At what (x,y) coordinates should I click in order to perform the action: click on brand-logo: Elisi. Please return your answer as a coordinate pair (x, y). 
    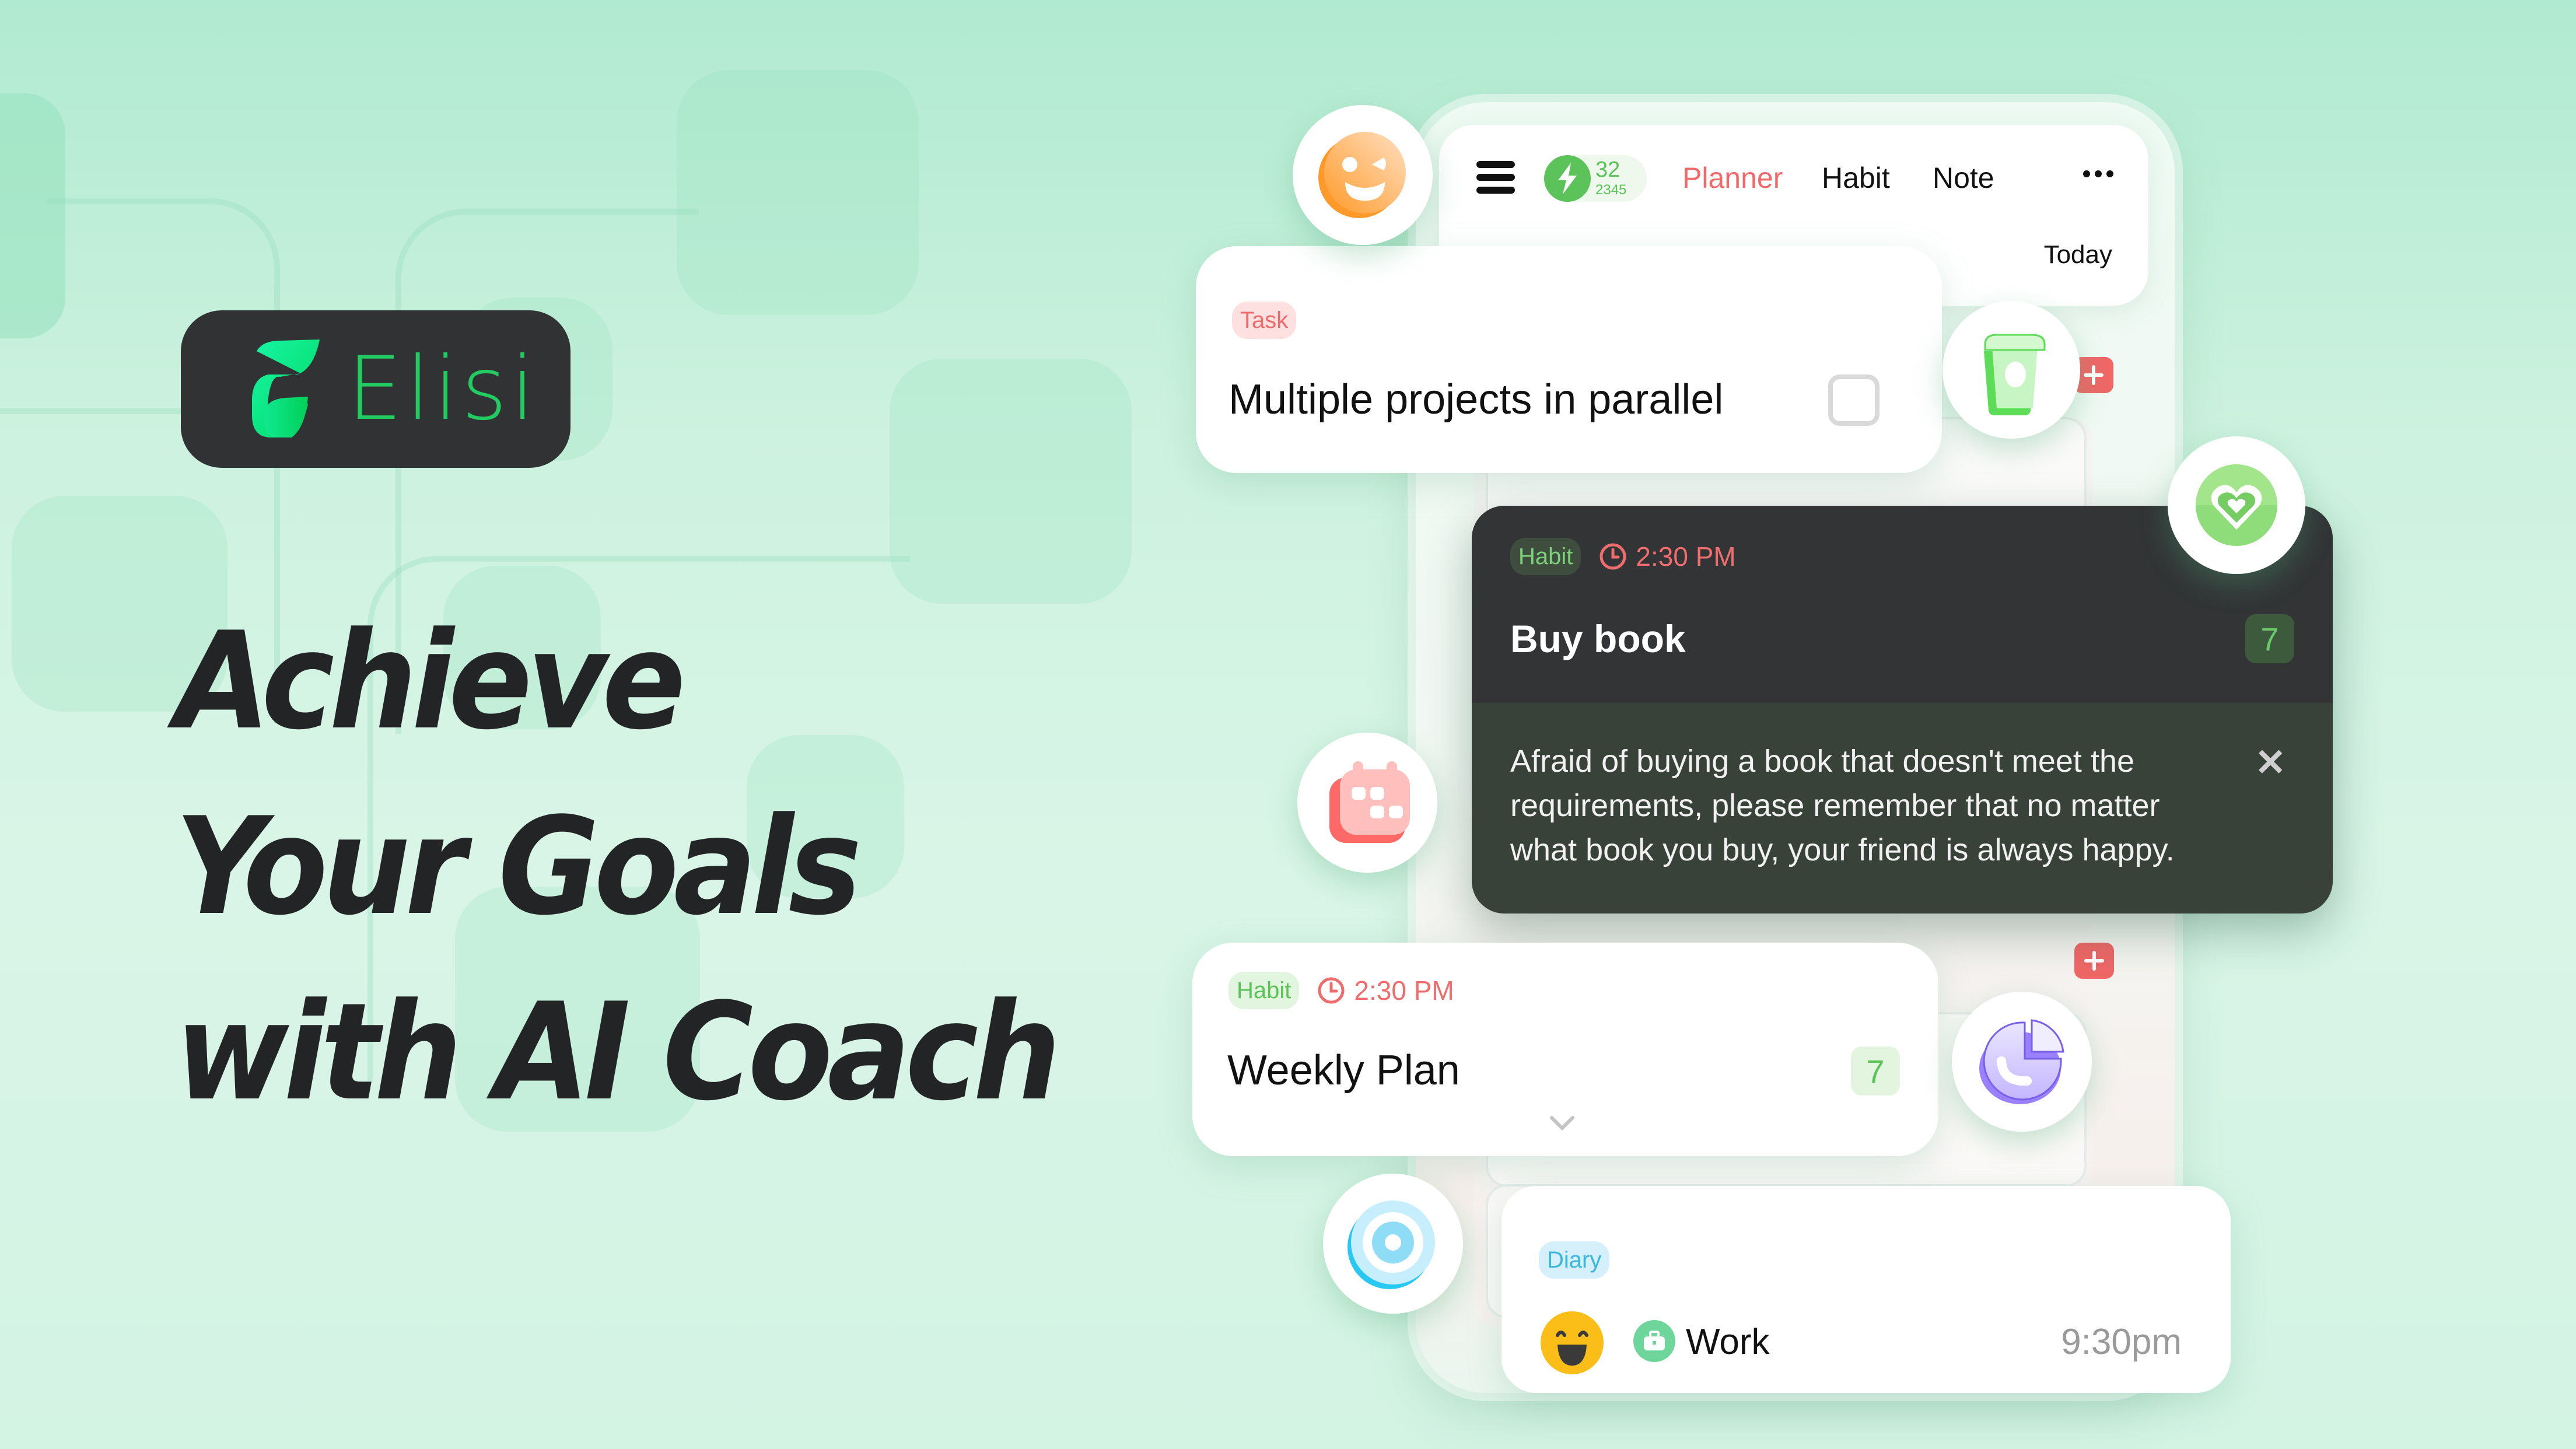
    Looking at the image, I should click on (375, 389).